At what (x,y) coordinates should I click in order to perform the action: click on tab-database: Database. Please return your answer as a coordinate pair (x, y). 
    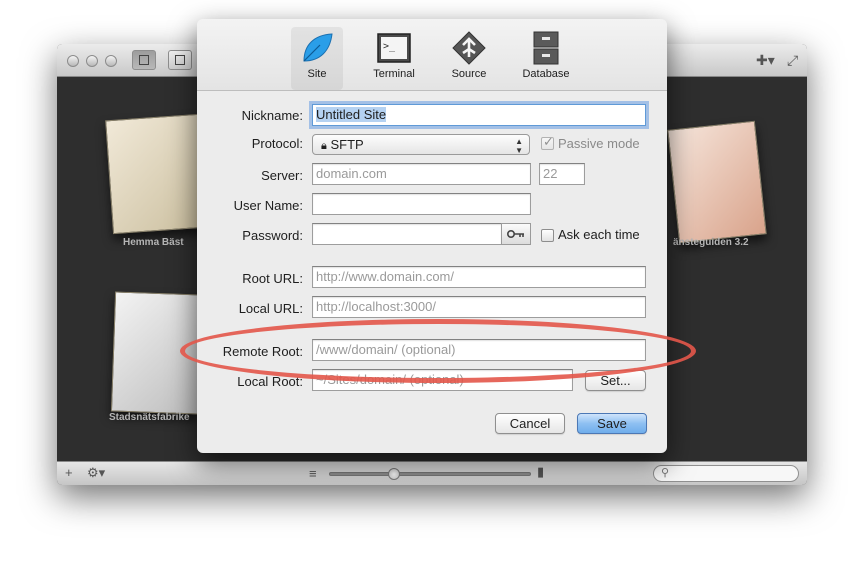
    Looking at the image, I should click on (546, 59).